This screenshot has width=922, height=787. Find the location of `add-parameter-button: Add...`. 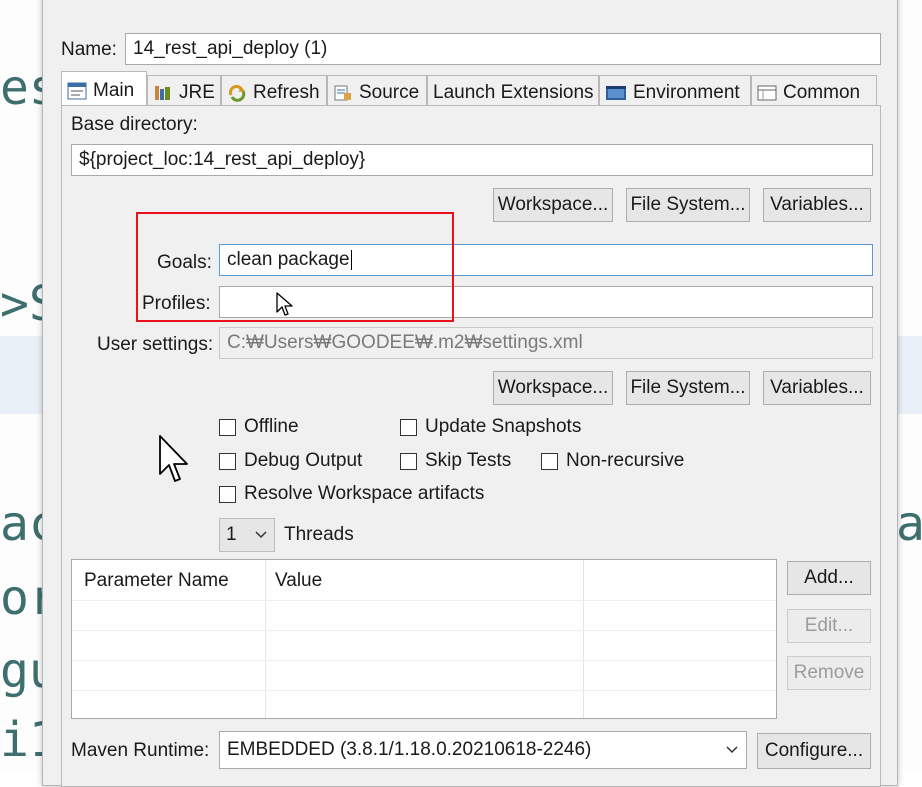

add-parameter-button: Add... is located at coordinates (829, 578).